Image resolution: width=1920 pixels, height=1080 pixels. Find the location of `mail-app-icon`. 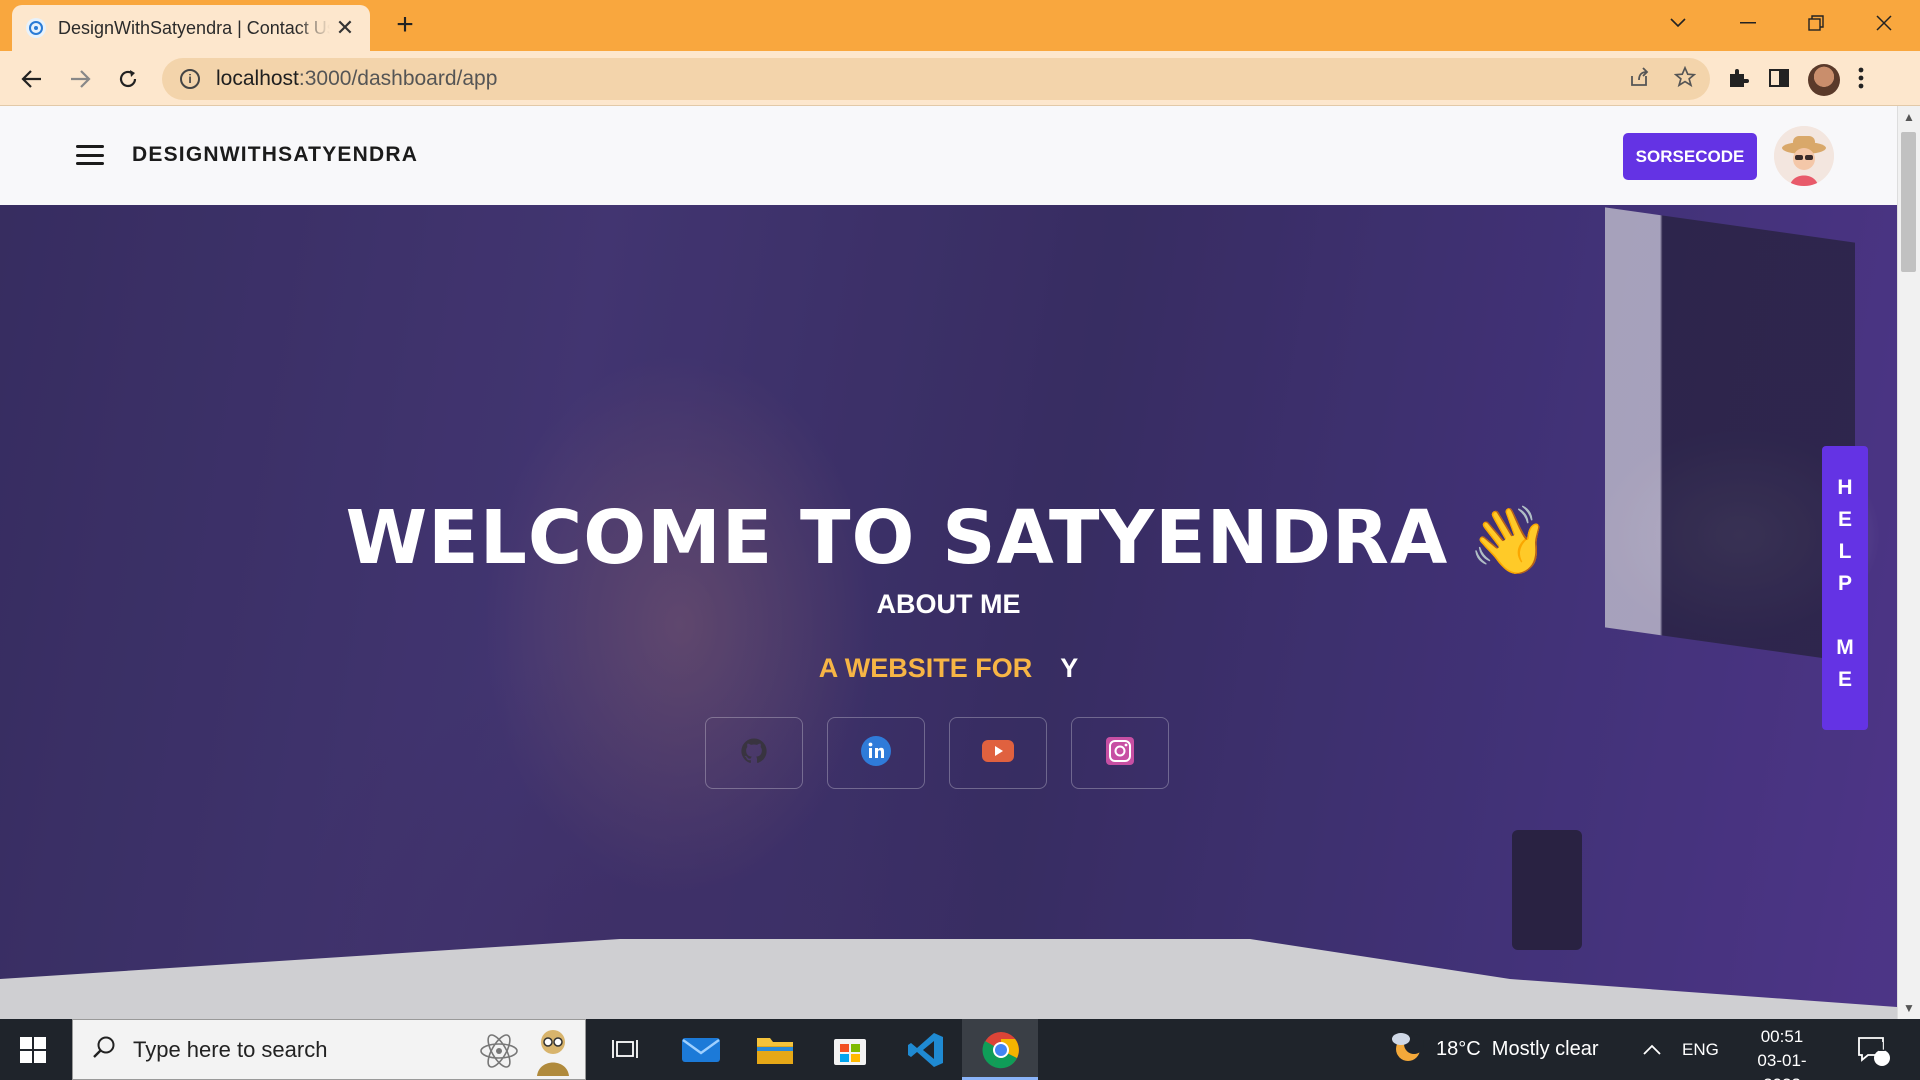

mail-app-icon is located at coordinates (701, 1050).